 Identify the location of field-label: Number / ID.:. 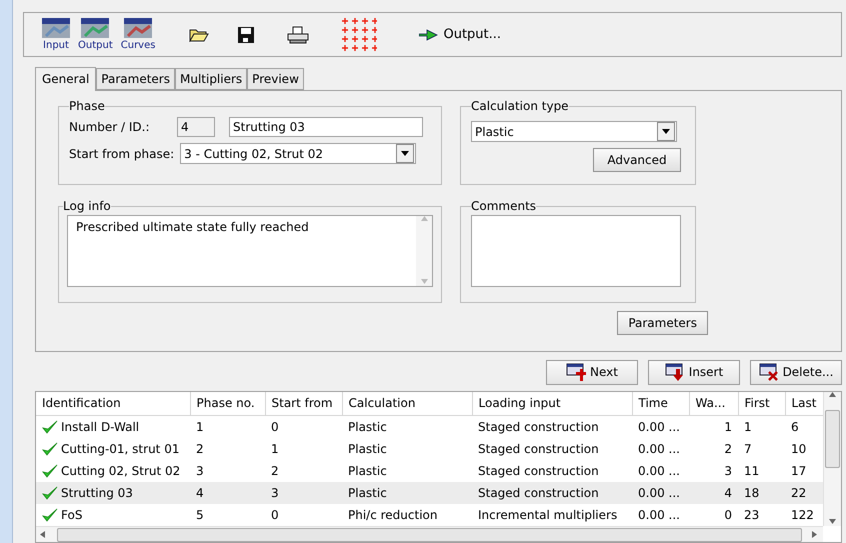
(110, 127).